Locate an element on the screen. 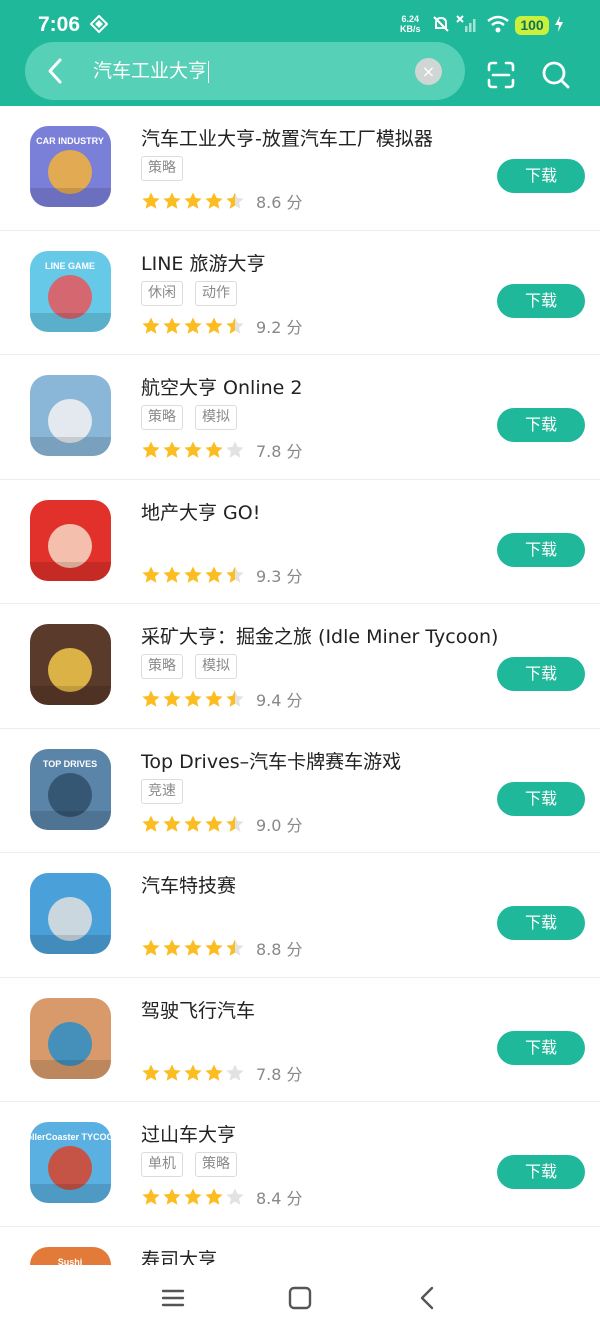  car-stunt-app-icon is located at coordinates (70, 913).